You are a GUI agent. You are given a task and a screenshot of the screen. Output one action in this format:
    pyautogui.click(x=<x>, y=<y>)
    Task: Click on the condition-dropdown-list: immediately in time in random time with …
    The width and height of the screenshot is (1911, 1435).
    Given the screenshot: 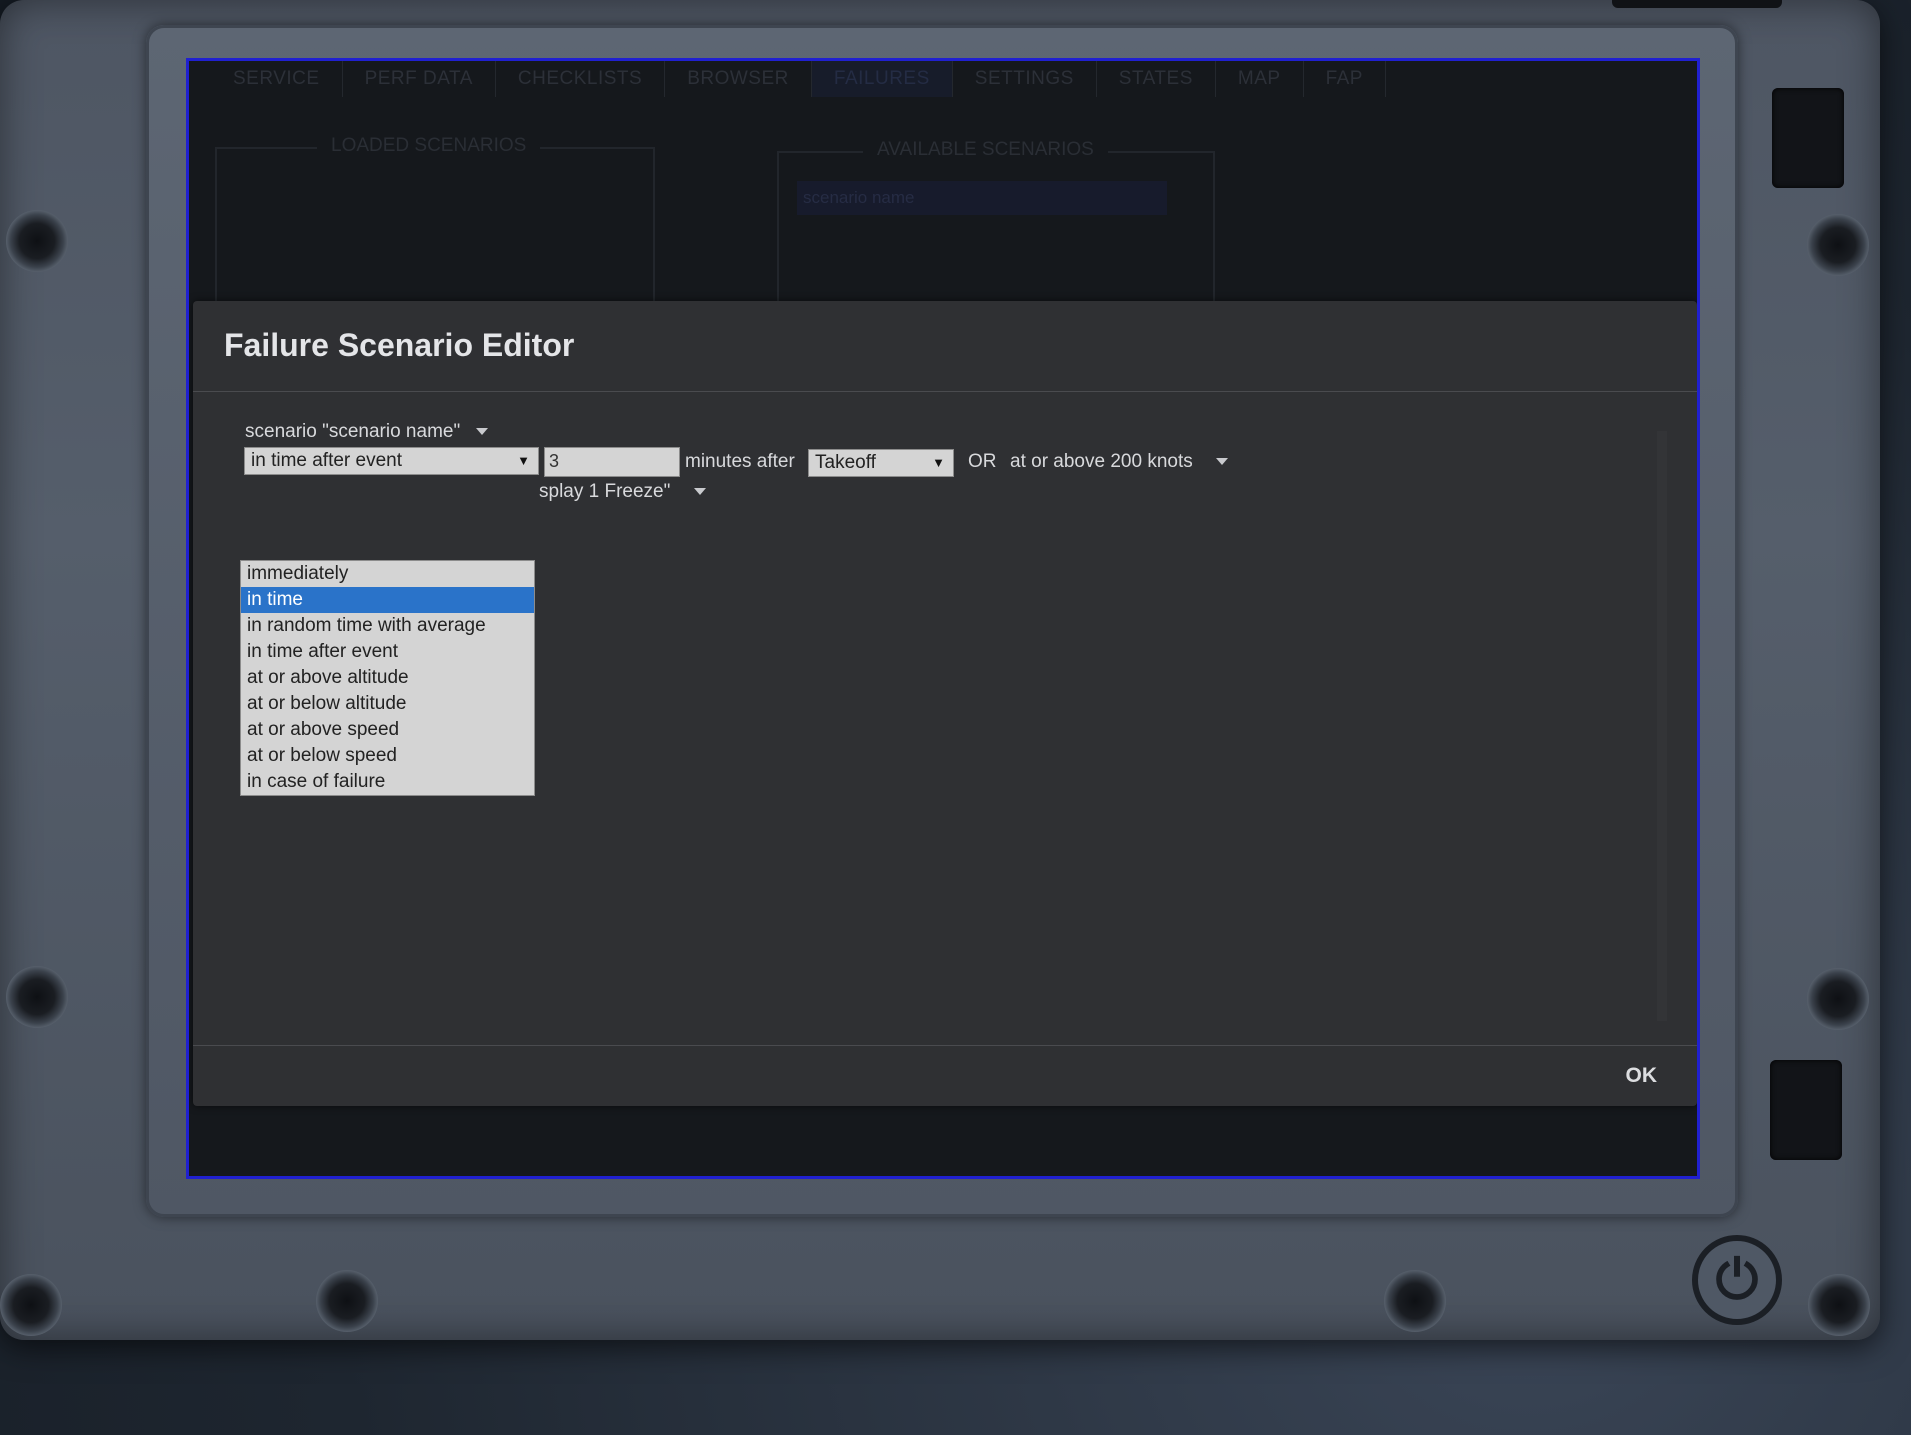 What is the action you would take?
    pyautogui.click(x=387, y=678)
    